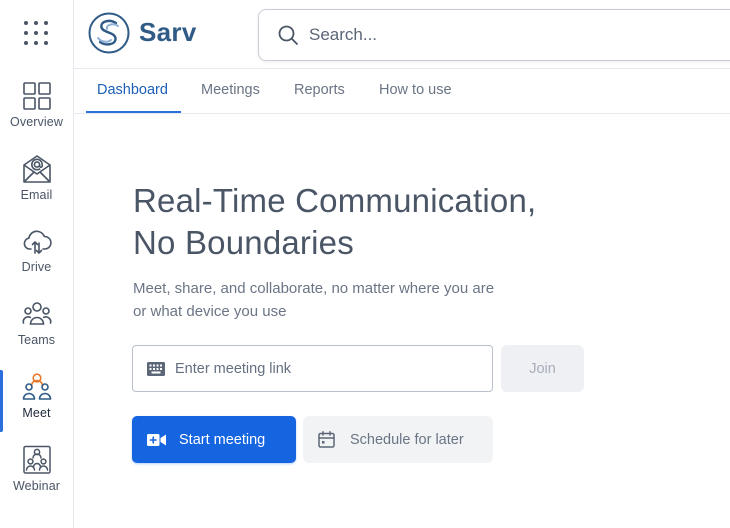 Image resolution: width=730 pixels, height=528 pixels. I want to click on tab-meetings: Meetings, so click(230, 90).